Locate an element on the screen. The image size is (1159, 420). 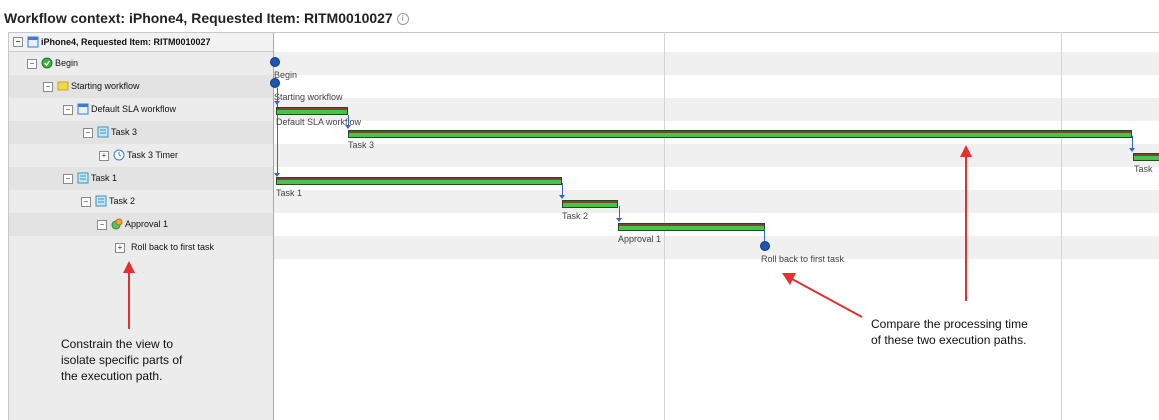
gantt-bar-task-3-timer is located at coordinates (1146, 157).